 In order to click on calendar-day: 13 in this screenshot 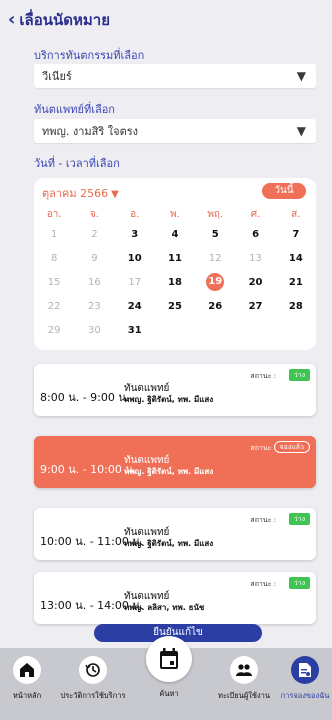, I will do `click(255, 258)`.